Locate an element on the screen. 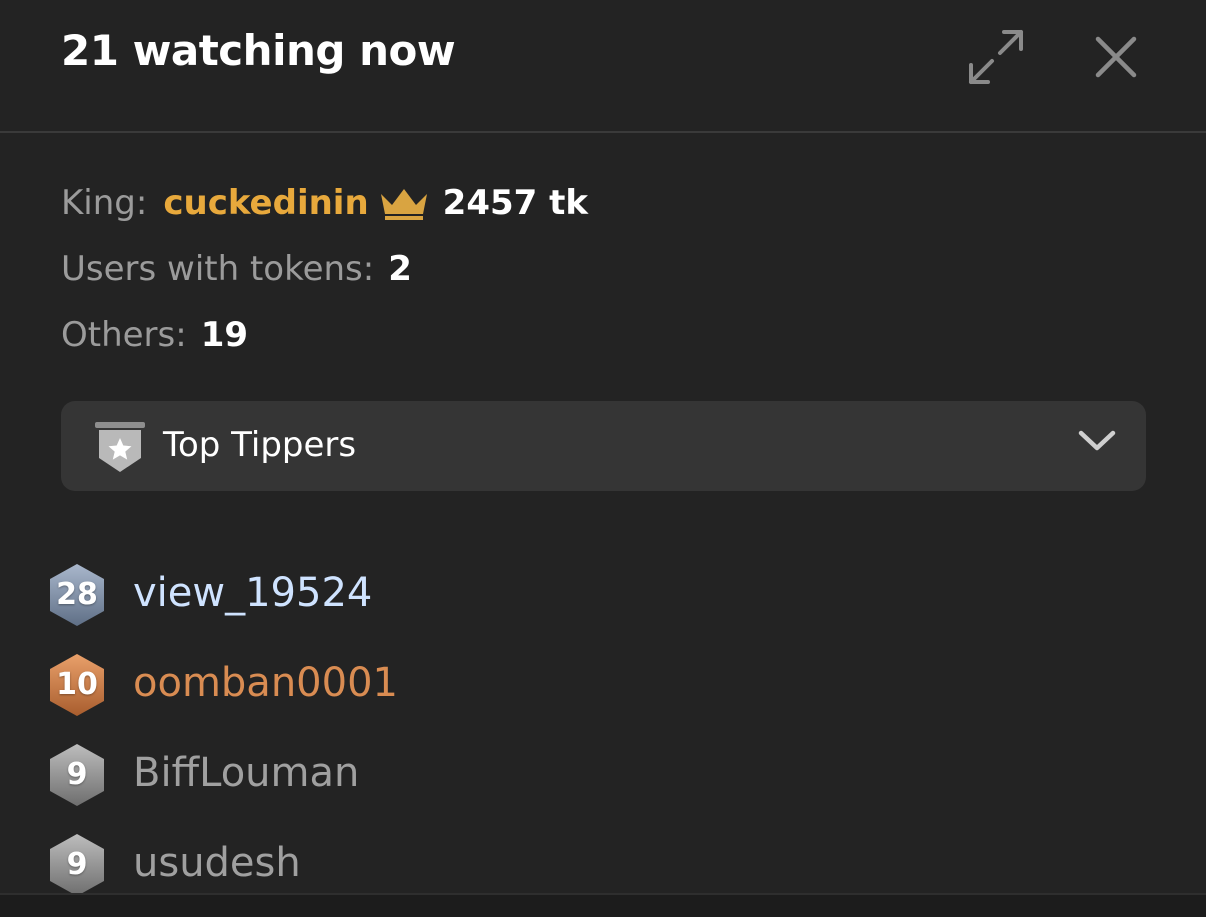 The height and width of the screenshot is (917, 1206). expand-button is located at coordinates (996, 57).